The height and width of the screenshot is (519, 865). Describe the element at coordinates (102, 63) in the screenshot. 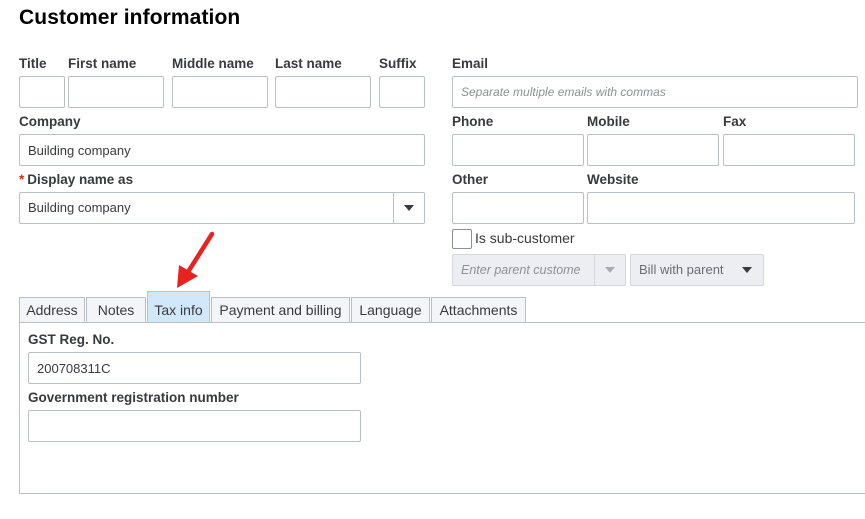

I see `first-name-label: First name` at that location.